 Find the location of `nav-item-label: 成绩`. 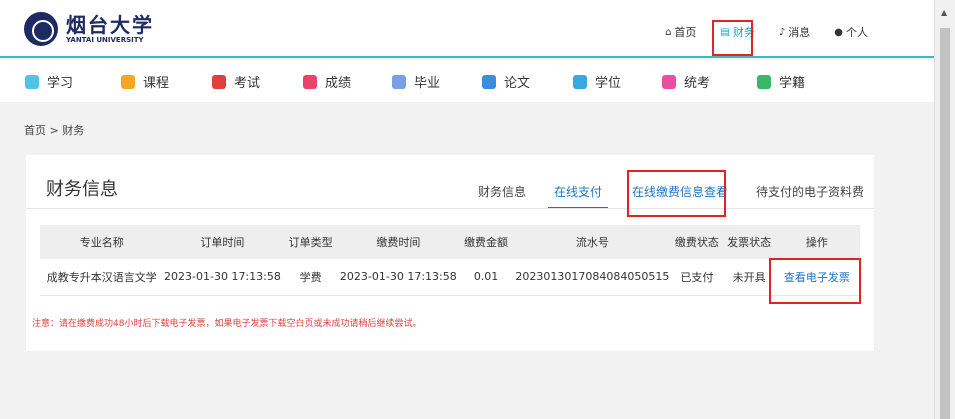

nav-item-label: 成绩 is located at coordinates (338, 83).